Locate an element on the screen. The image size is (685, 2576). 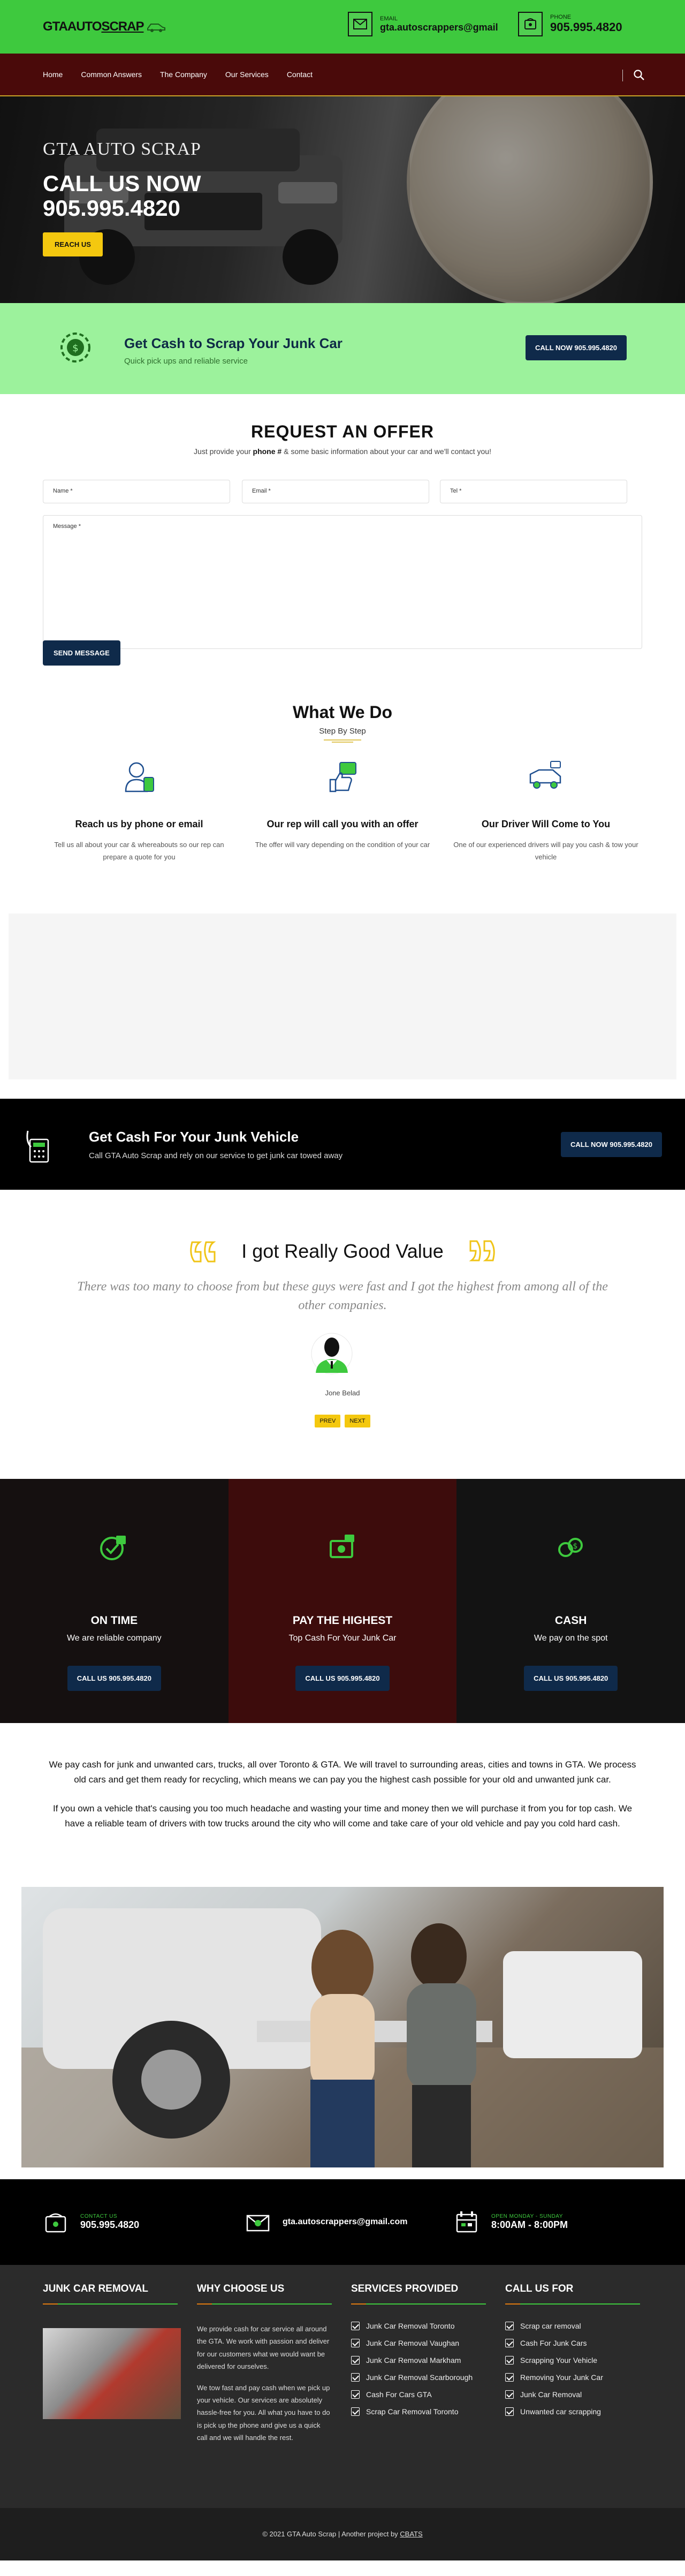
nav-the-company: The Company is located at coordinates (183, 74).